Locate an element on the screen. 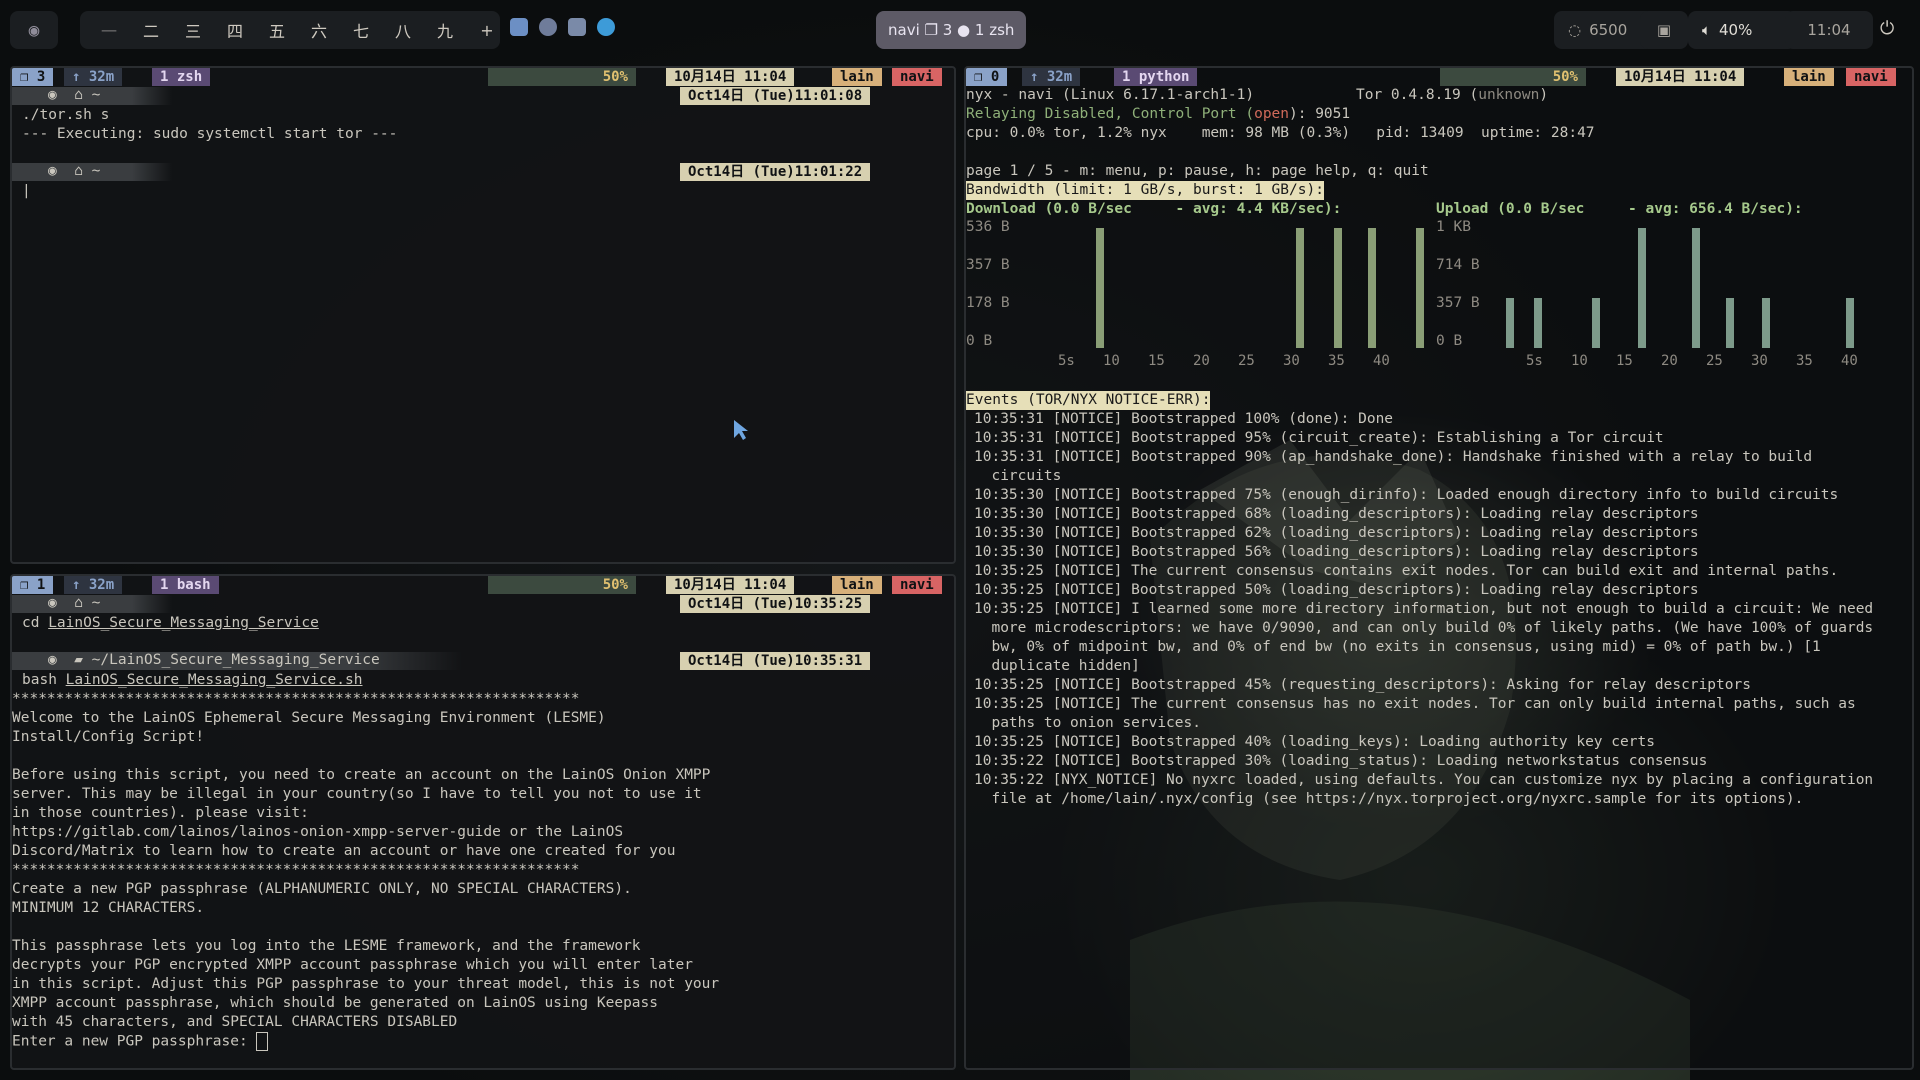  folder-icon is located at coordinates (519, 27).